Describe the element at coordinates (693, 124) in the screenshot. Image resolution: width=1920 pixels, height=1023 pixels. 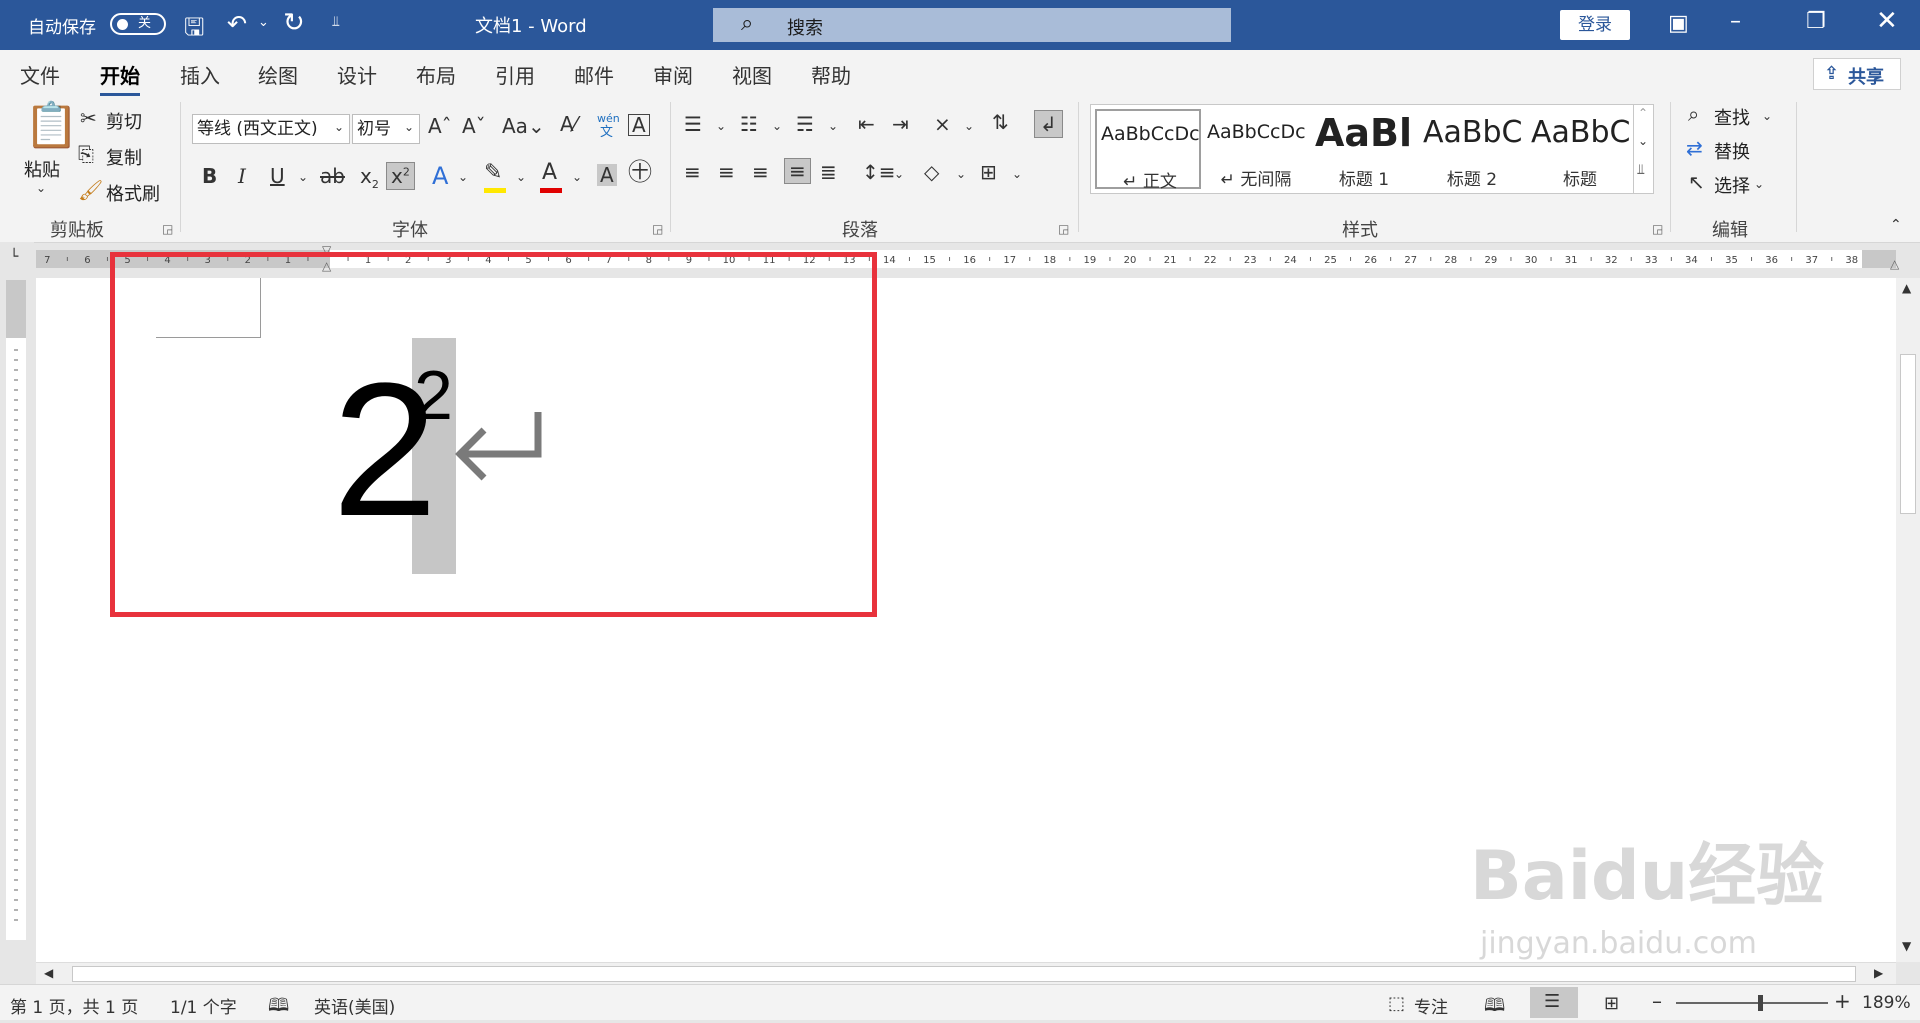
I see `bullets-icon: ☰` at that location.